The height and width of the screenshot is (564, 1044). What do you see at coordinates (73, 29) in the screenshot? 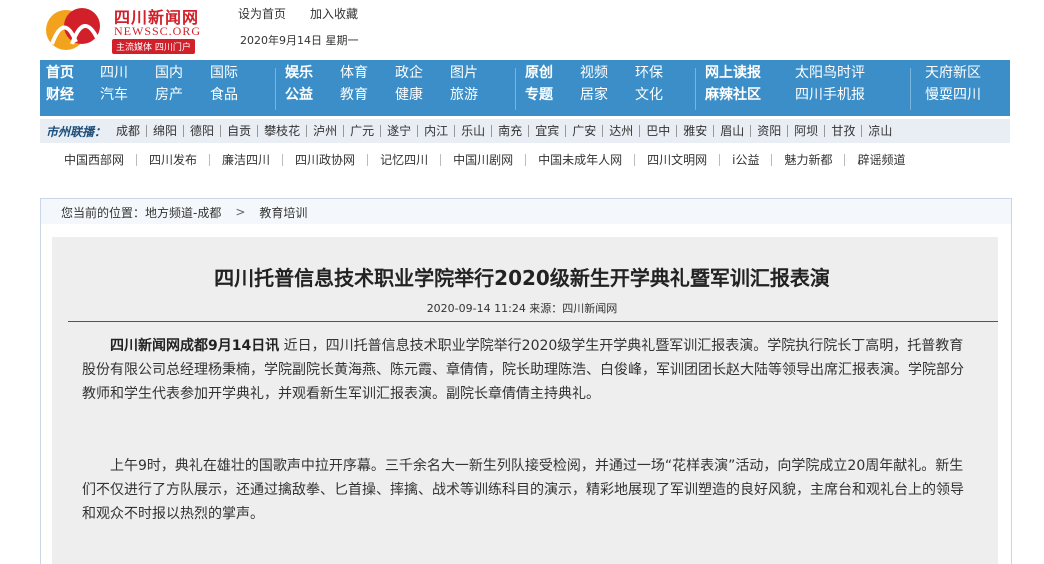
I see `logo-mark-icon` at bounding box center [73, 29].